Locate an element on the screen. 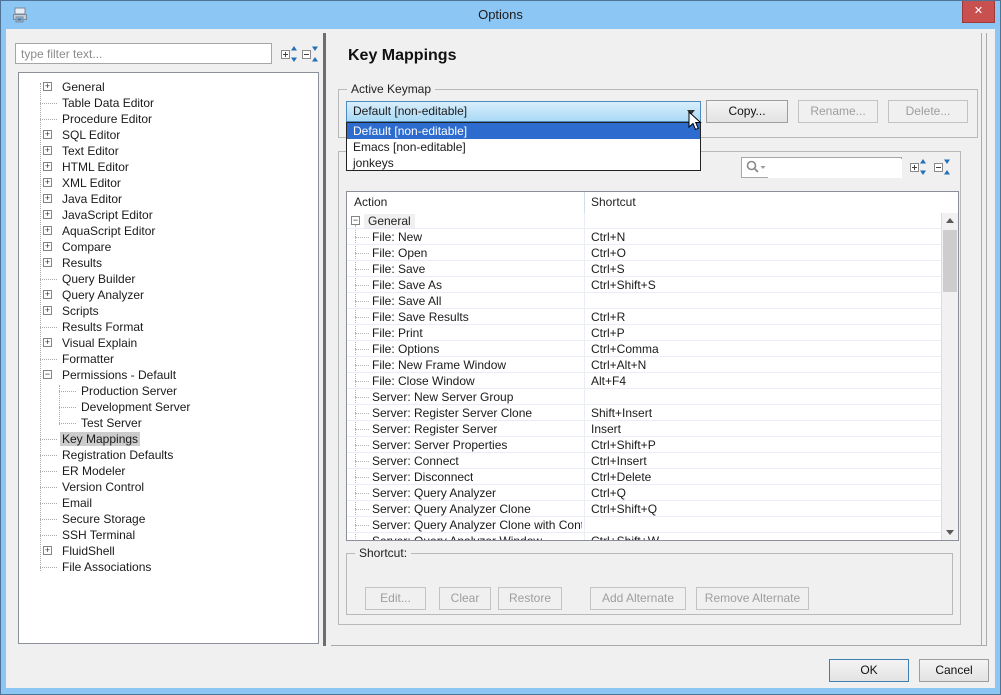 This screenshot has height=695, width=1001. shortcut-cell: Ctrl+Insert is located at coordinates (619, 461).